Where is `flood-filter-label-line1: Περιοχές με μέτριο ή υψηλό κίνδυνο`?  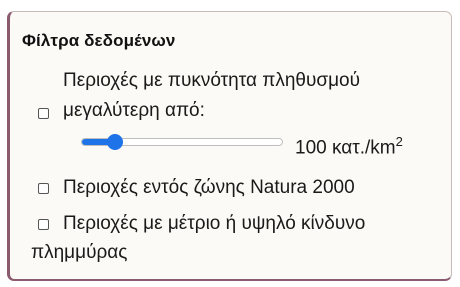
flood-filter-label-line1: Περιοχές με μέτριο ή υψηλό κίνδυνο is located at coordinates (214, 223).